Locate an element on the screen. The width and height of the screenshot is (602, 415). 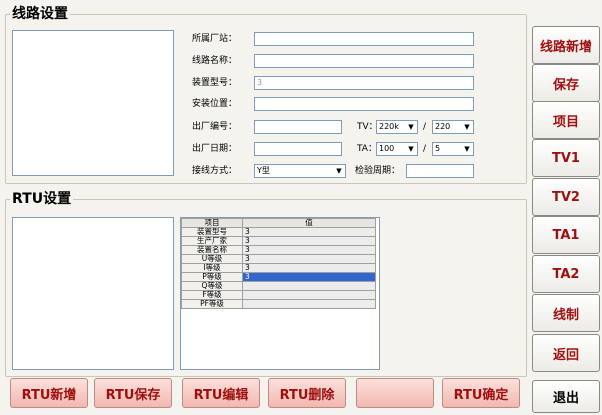
ta1-button: TA1 is located at coordinates (566, 235).